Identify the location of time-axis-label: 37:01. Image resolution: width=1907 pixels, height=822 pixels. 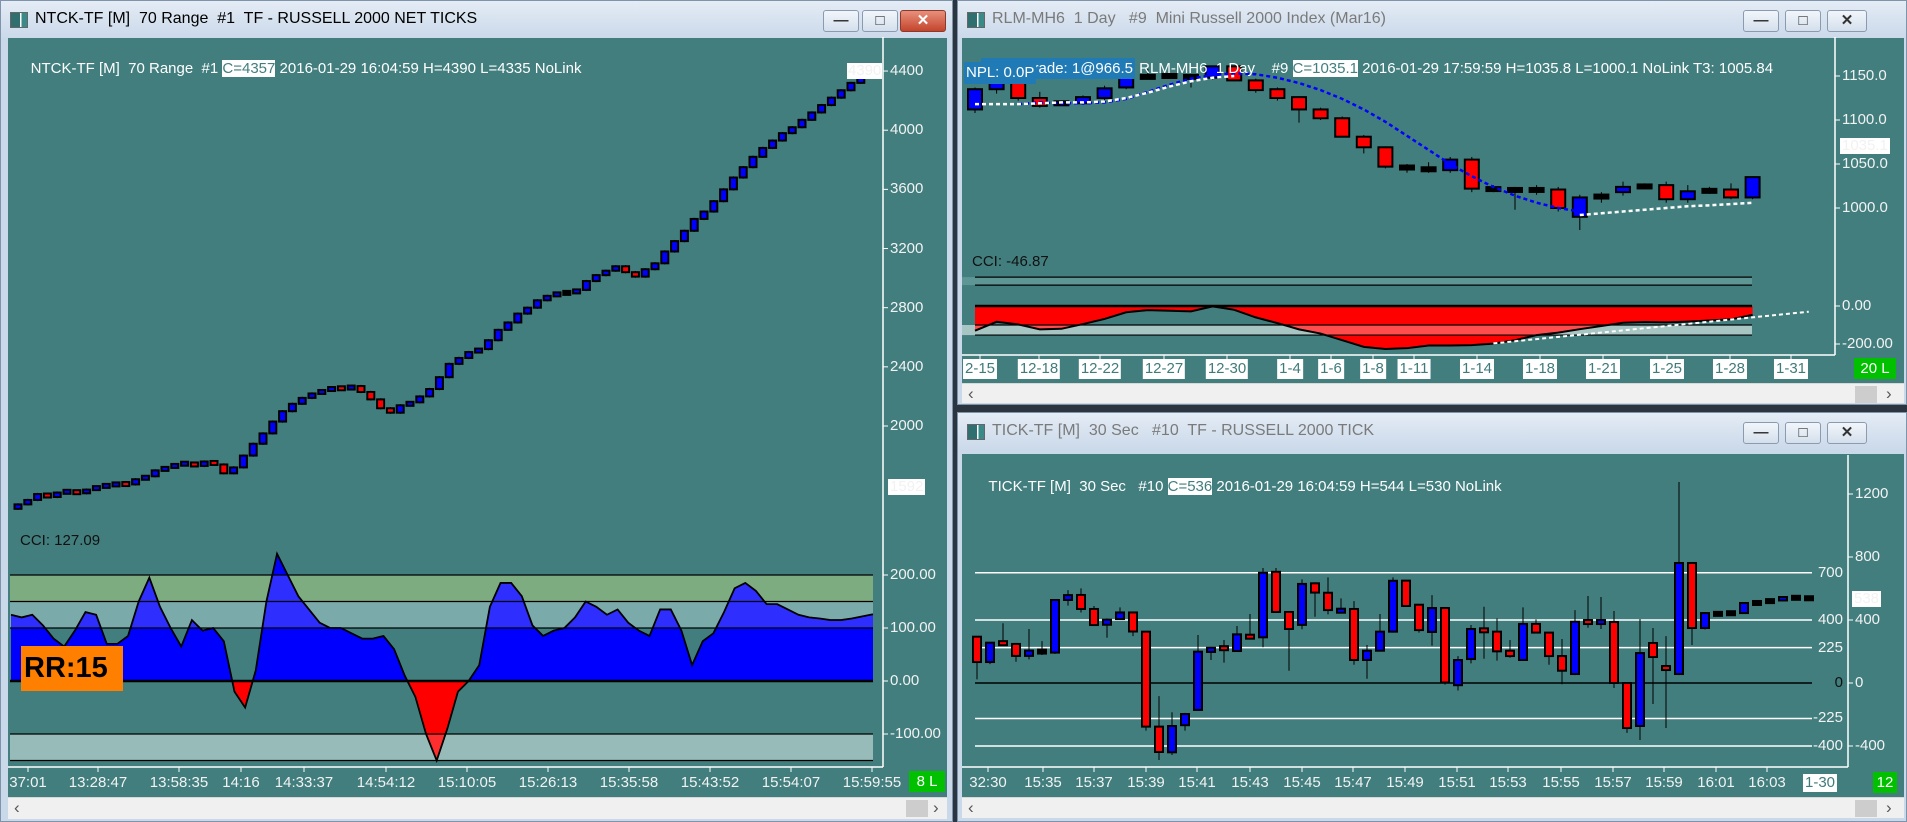
(28, 782).